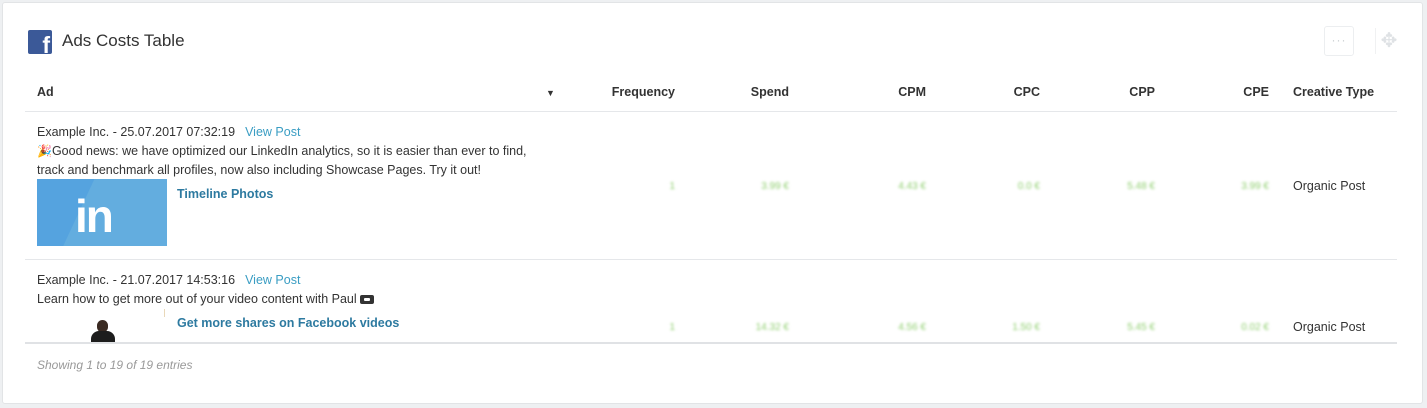 Image resolution: width=1427 pixels, height=408 pixels. I want to click on cpc-value: 1.50 €, so click(1026, 327).